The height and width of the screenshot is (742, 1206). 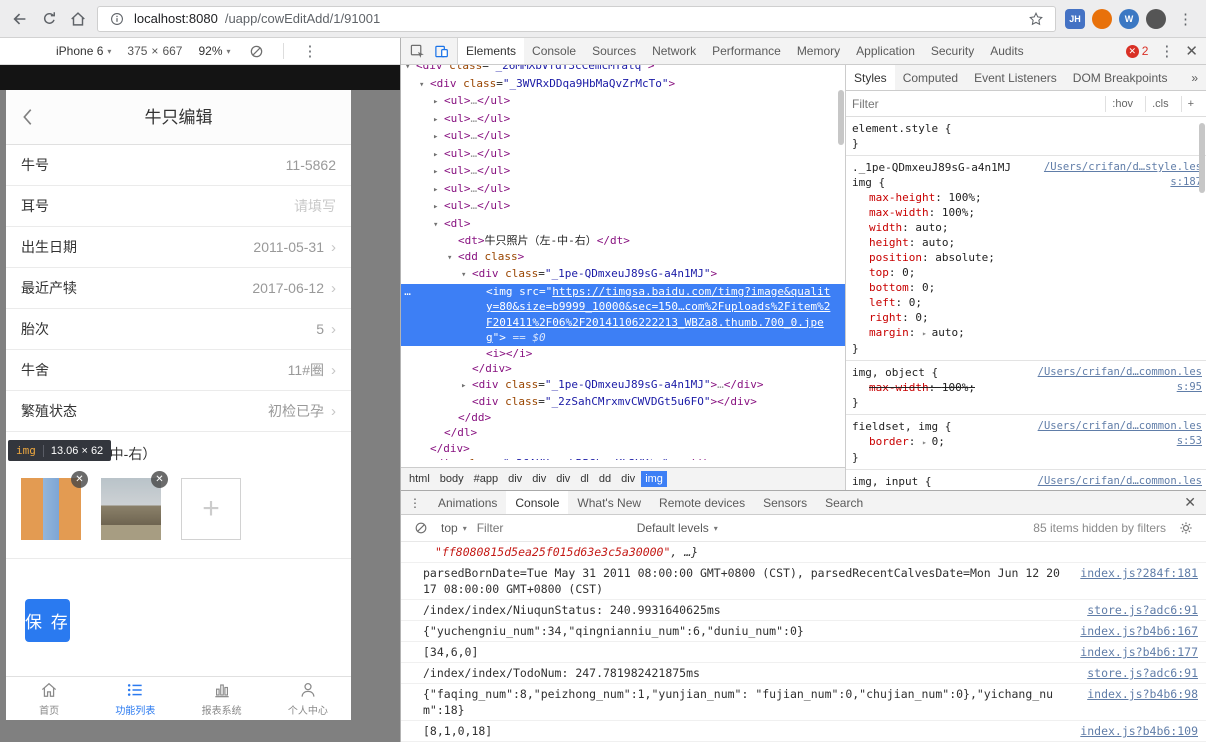 What do you see at coordinates (623, 418) in the screenshot?
I see `dom-node: </dd>` at bounding box center [623, 418].